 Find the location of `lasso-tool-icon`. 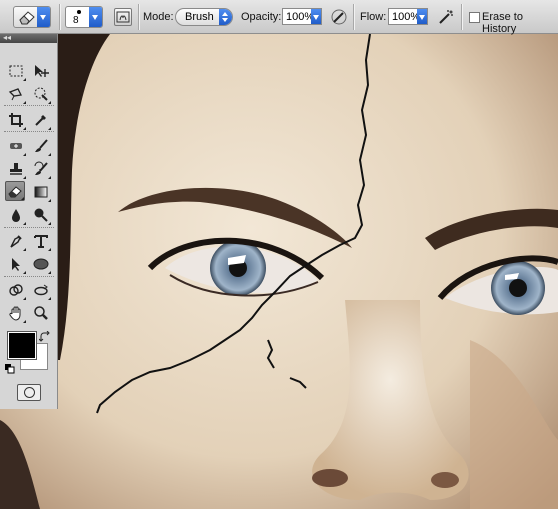

lasso-tool-icon is located at coordinates (15, 94).